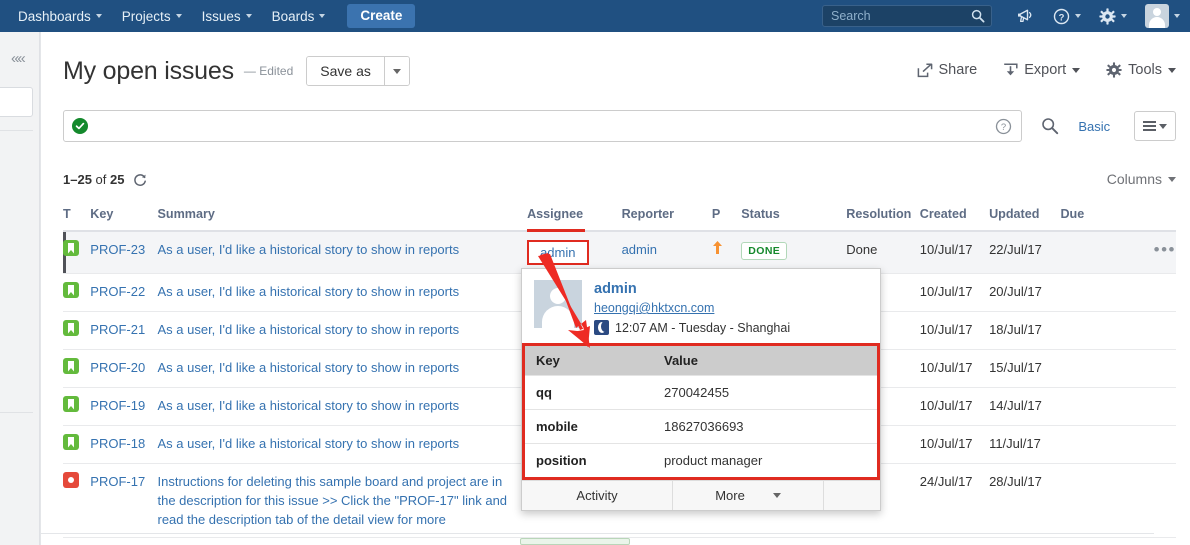 The image size is (1190, 545). What do you see at coordinates (71, 366) in the screenshot?
I see `story-issue-type-icon` at bounding box center [71, 366].